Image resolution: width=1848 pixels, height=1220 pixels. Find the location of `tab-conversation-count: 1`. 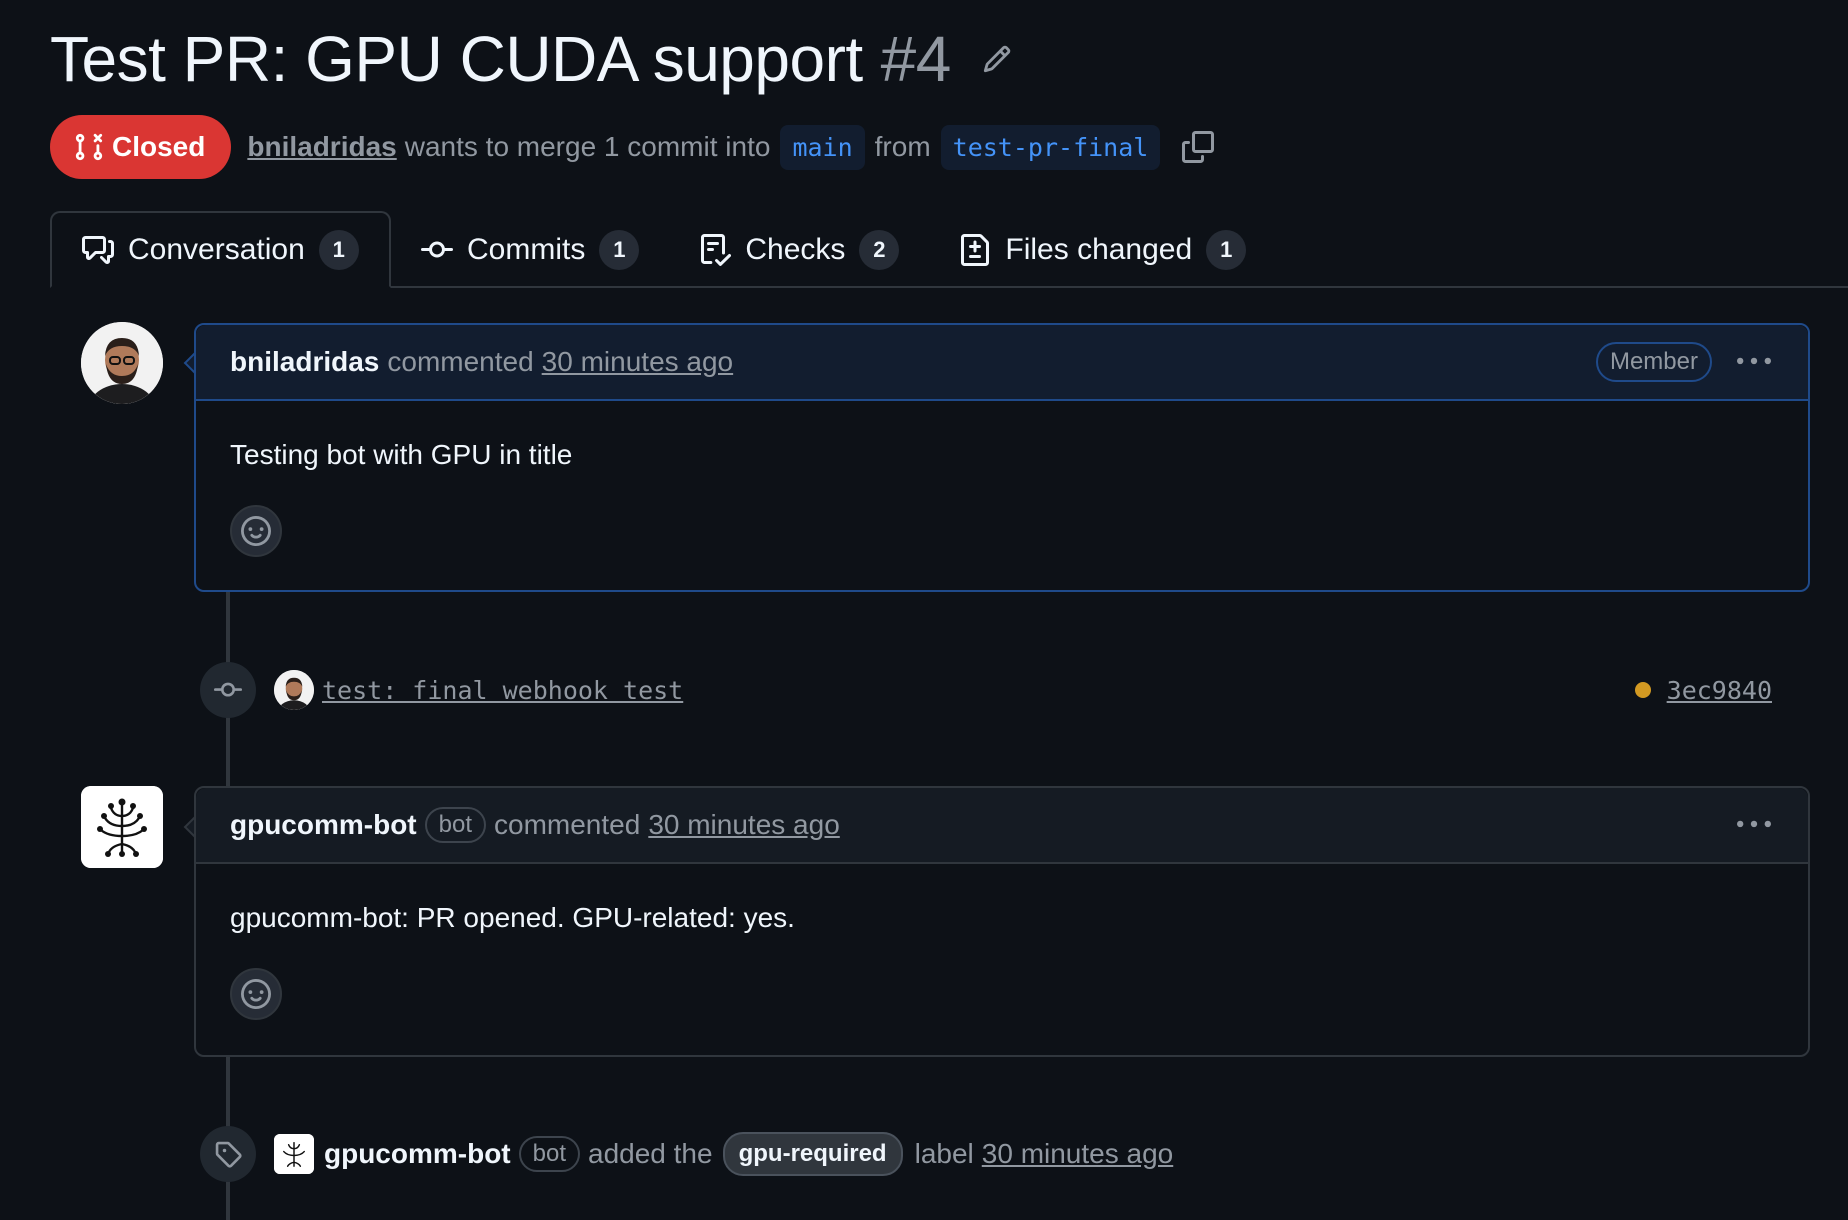

tab-conversation-count: 1 is located at coordinates (338, 249).